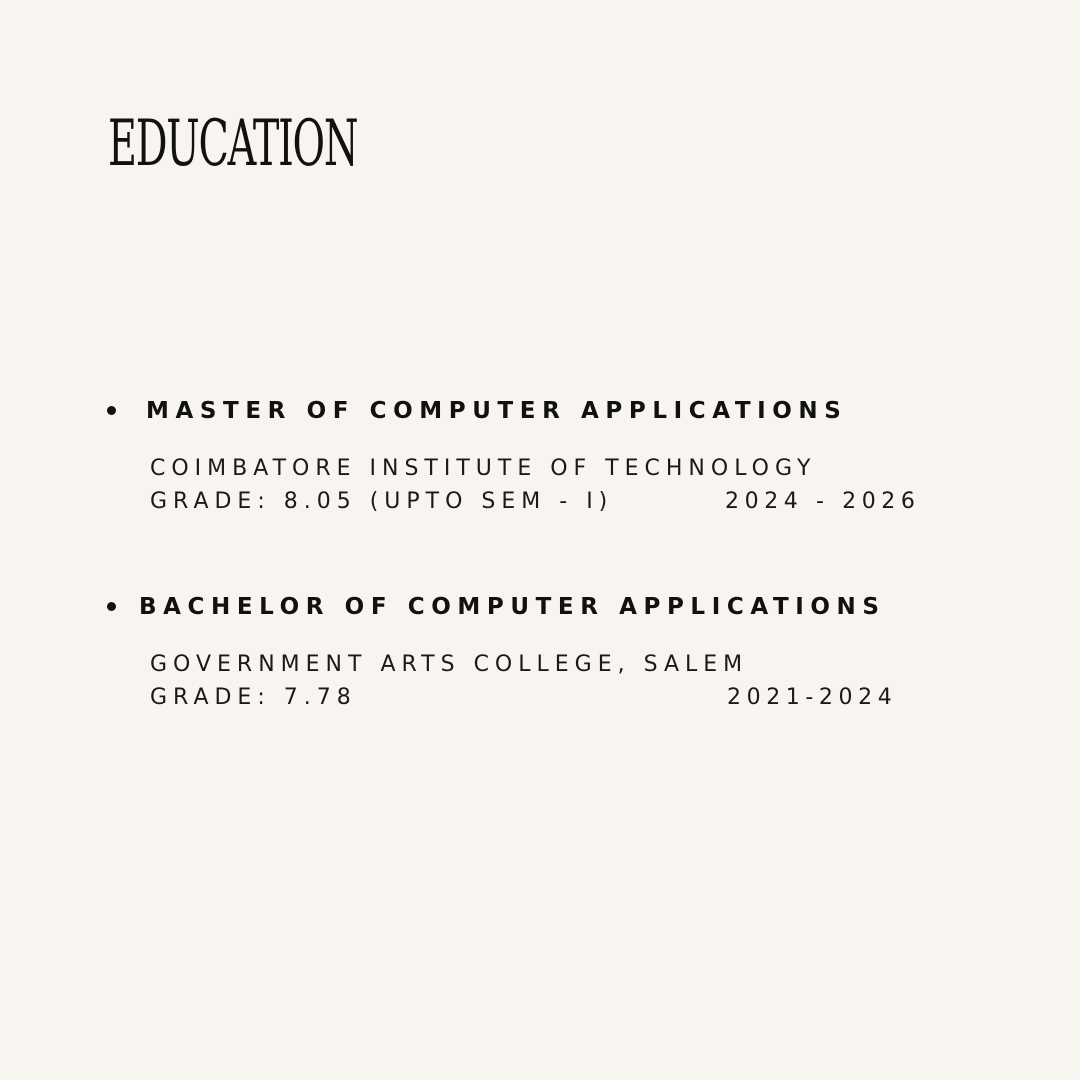 The image size is (1080, 1080). What do you see at coordinates (382, 501) in the screenshot?
I see `grade-text: GRADE: 8.05 (UPTO SEM - I)` at bounding box center [382, 501].